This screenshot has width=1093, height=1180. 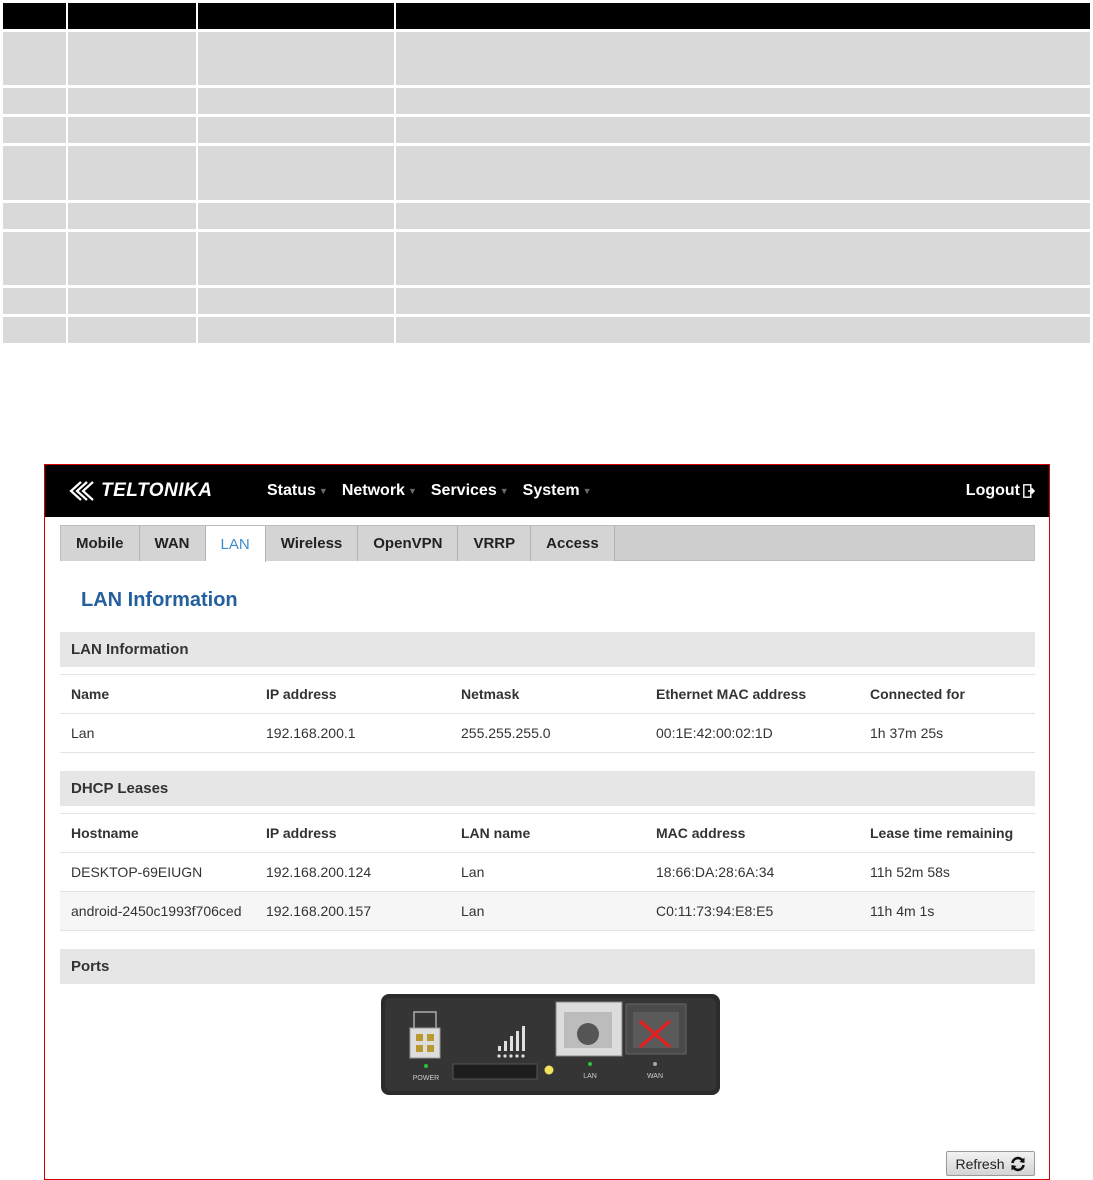 What do you see at coordinates (947, 911) in the screenshot?
I see `lease-time-cell: 11h 4m 1s` at bounding box center [947, 911].